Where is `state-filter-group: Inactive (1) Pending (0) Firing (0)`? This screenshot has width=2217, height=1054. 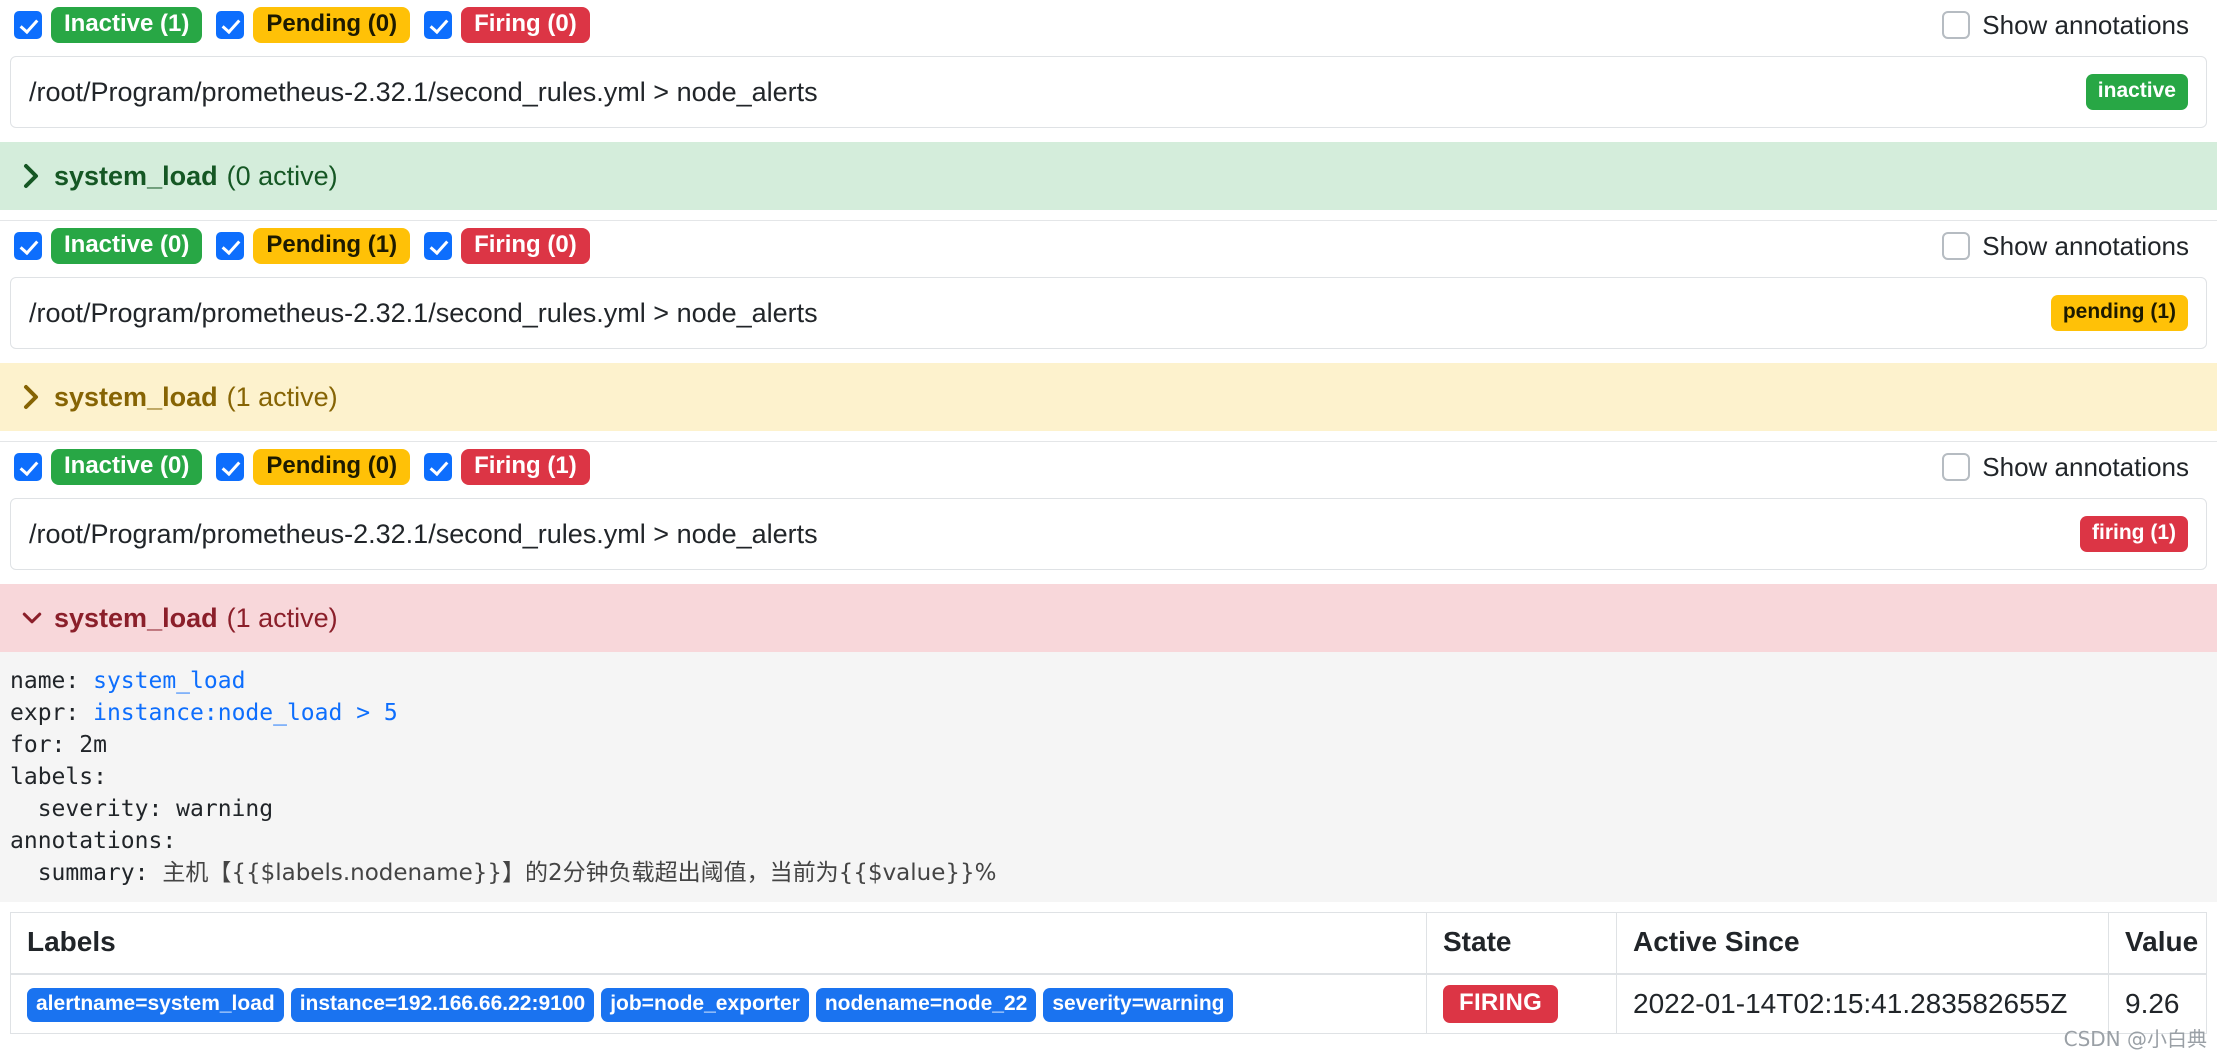 state-filter-group: Inactive (1) Pending (0) Firing (0) is located at coordinates (302, 25).